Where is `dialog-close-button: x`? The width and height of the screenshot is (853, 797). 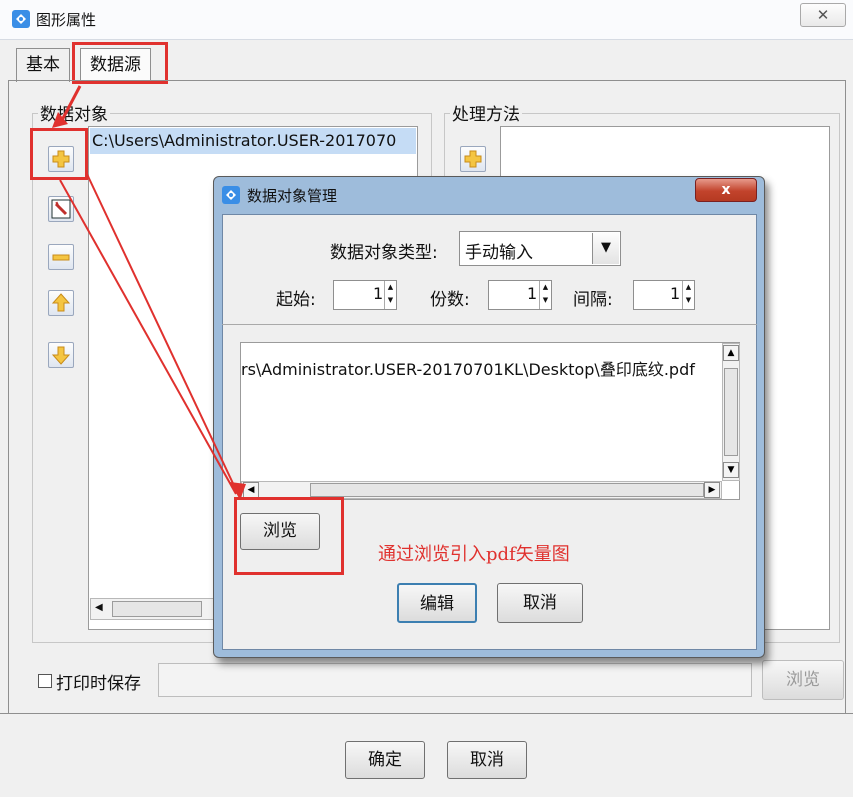
dialog-close-button: x is located at coordinates (726, 190).